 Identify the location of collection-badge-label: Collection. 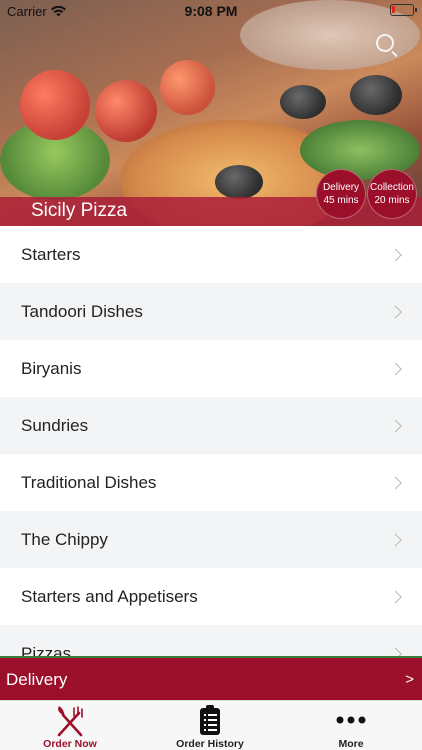
(392, 187).